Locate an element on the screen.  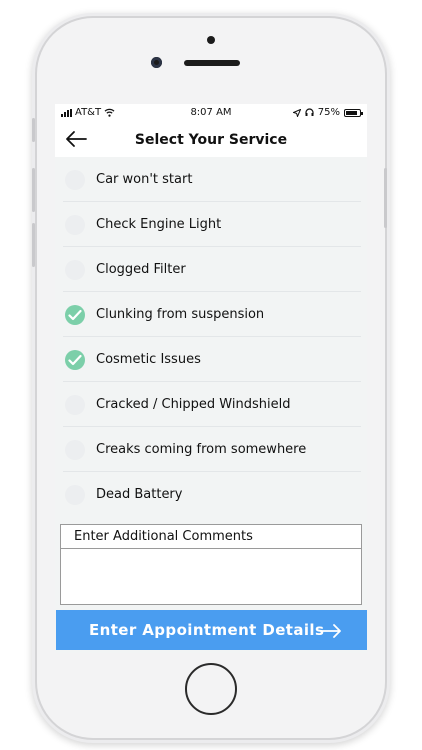
battery-icon is located at coordinates (353, 112).